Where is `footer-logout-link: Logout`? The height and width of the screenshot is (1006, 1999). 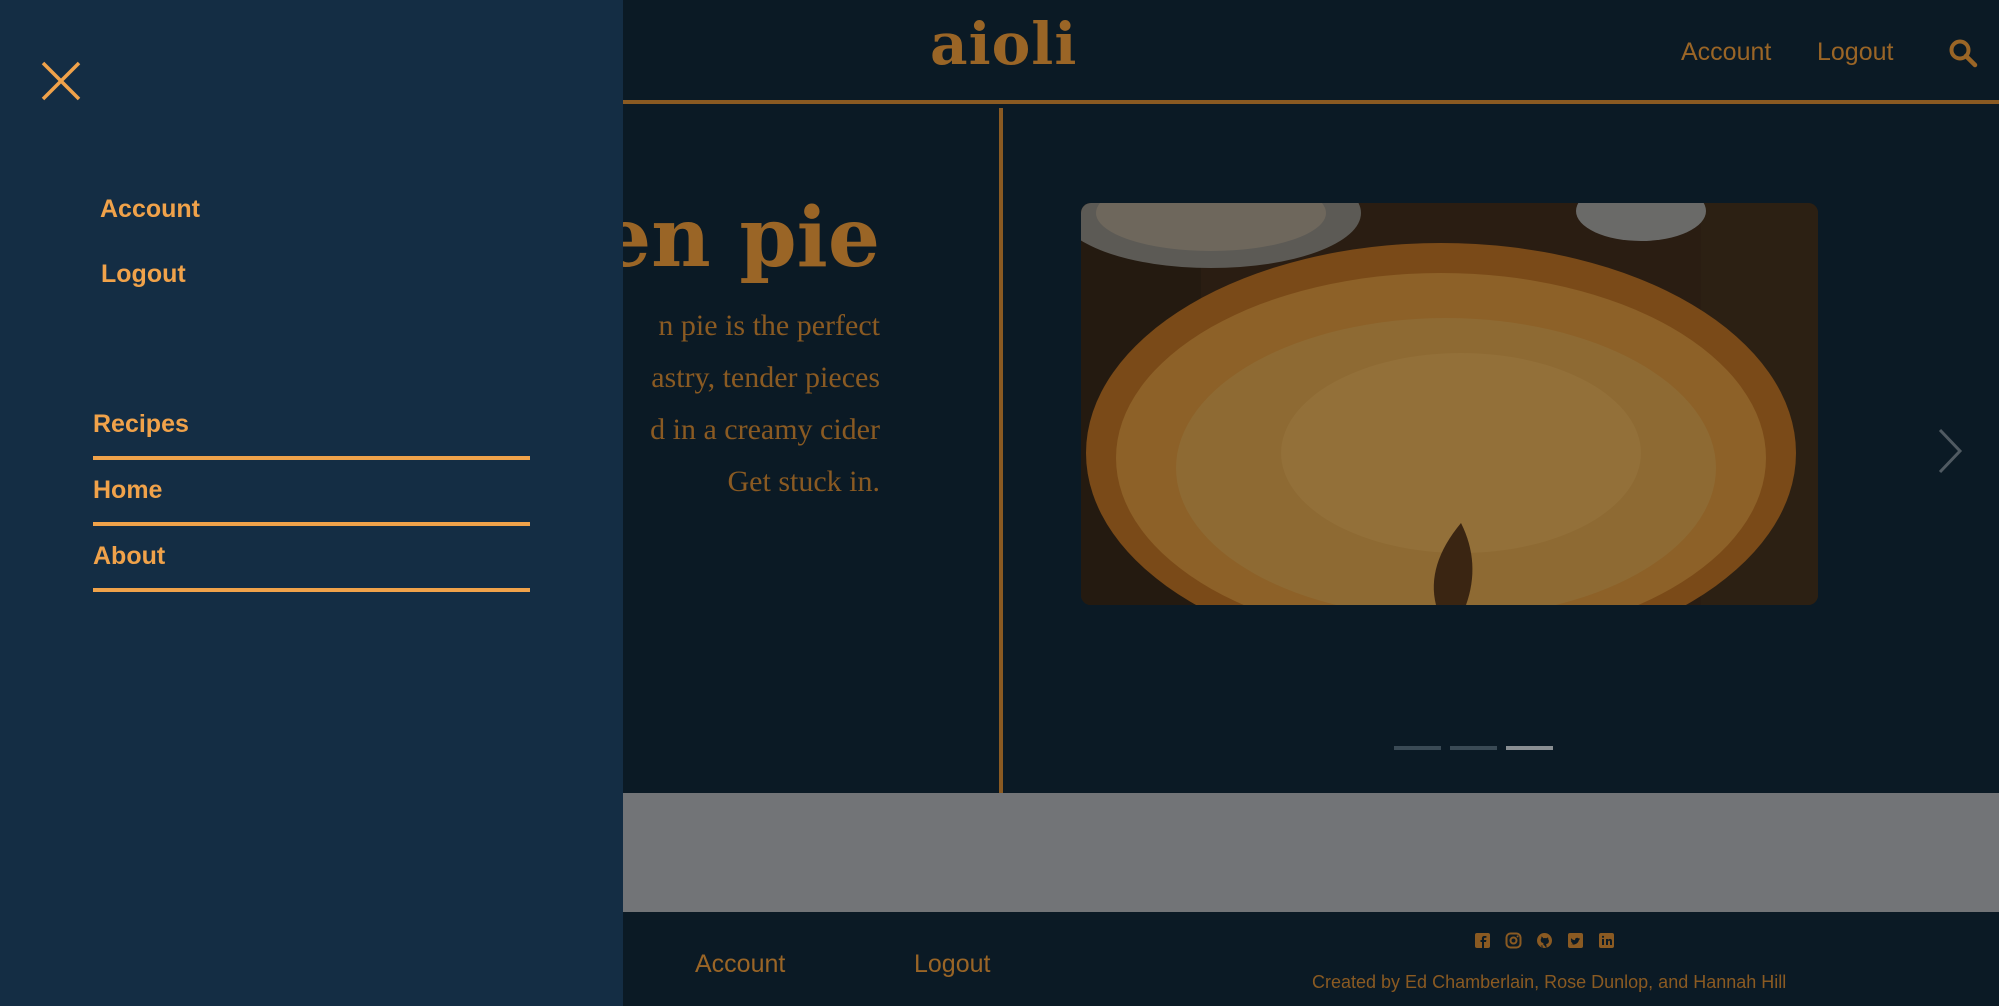 footer-logout-link: Logout is located at coordinates (952, 964).